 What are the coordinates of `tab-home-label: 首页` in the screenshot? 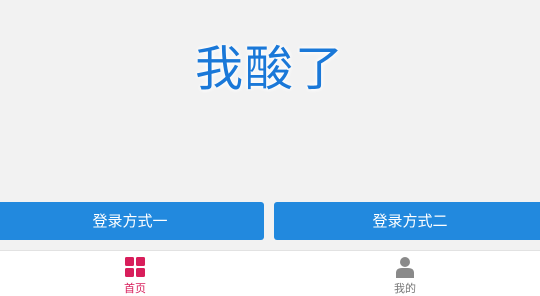 It's located at (135, 288).